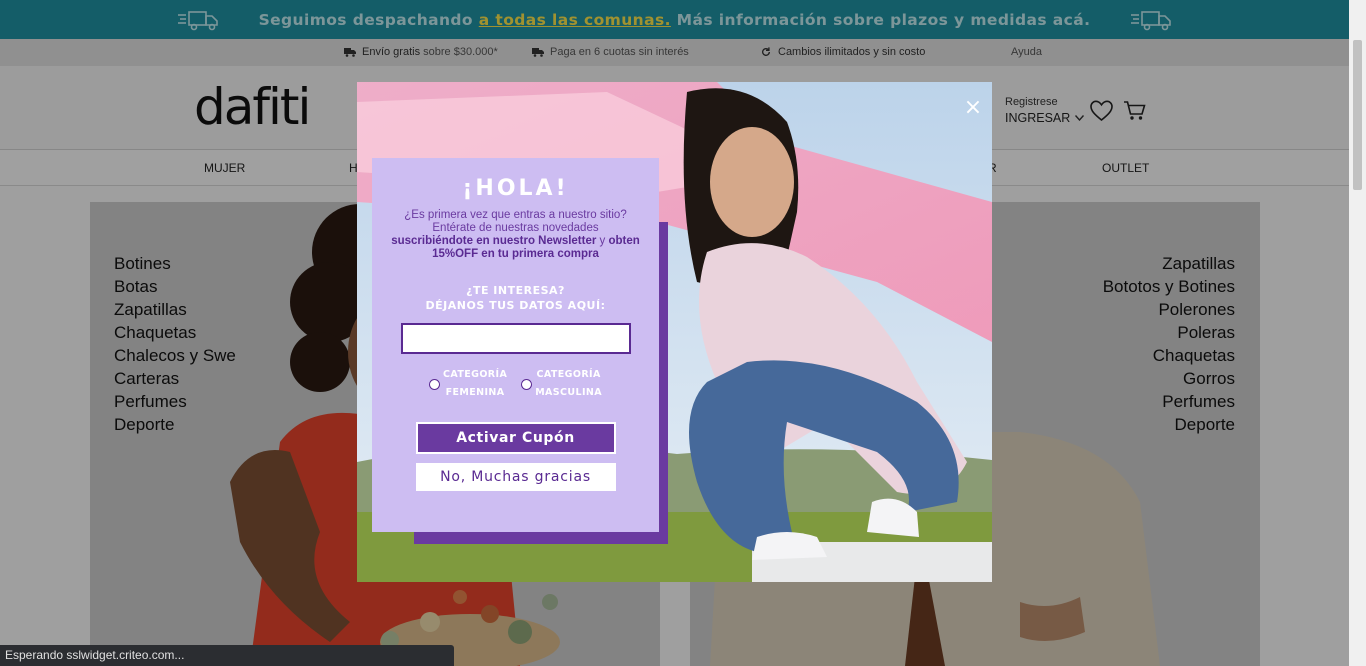 The height and width of the screenshot is (666, 1366). What do you see at coordinates (1357, 115) in the screenshot?
I see `scrollbar-thumb` at bounding box center [1357, 115].